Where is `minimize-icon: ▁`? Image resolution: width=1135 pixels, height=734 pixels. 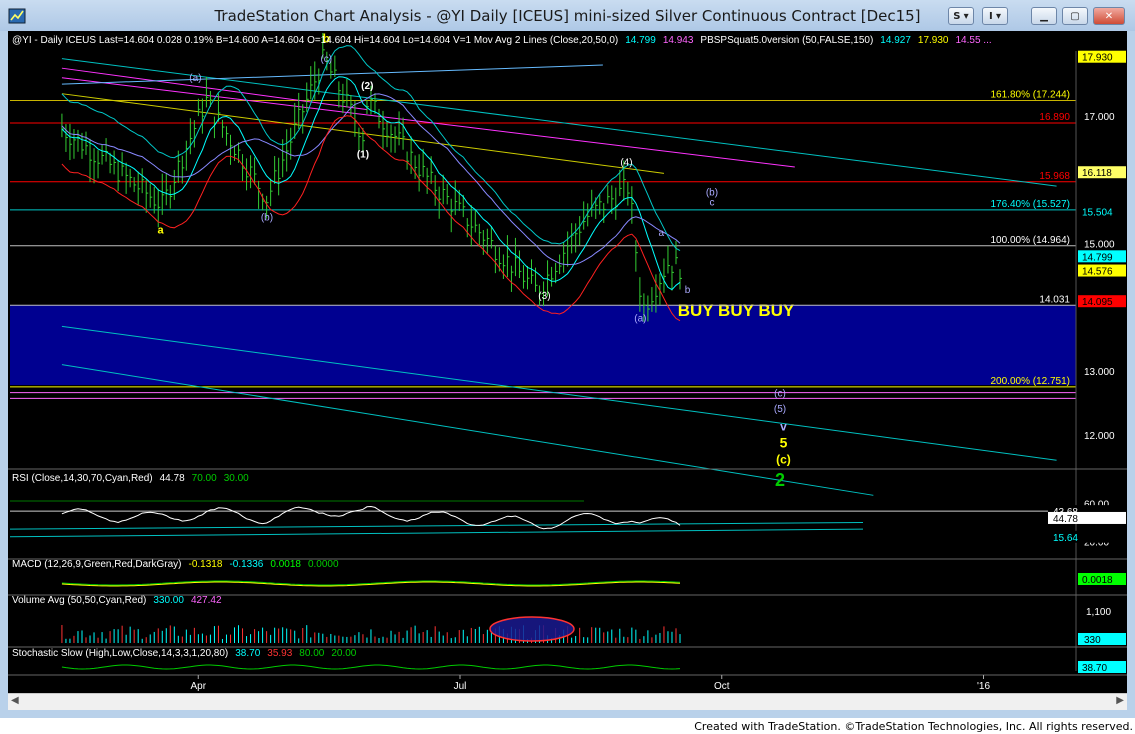 minimize-icon: ▁ is located at coordinates (1044, 16).